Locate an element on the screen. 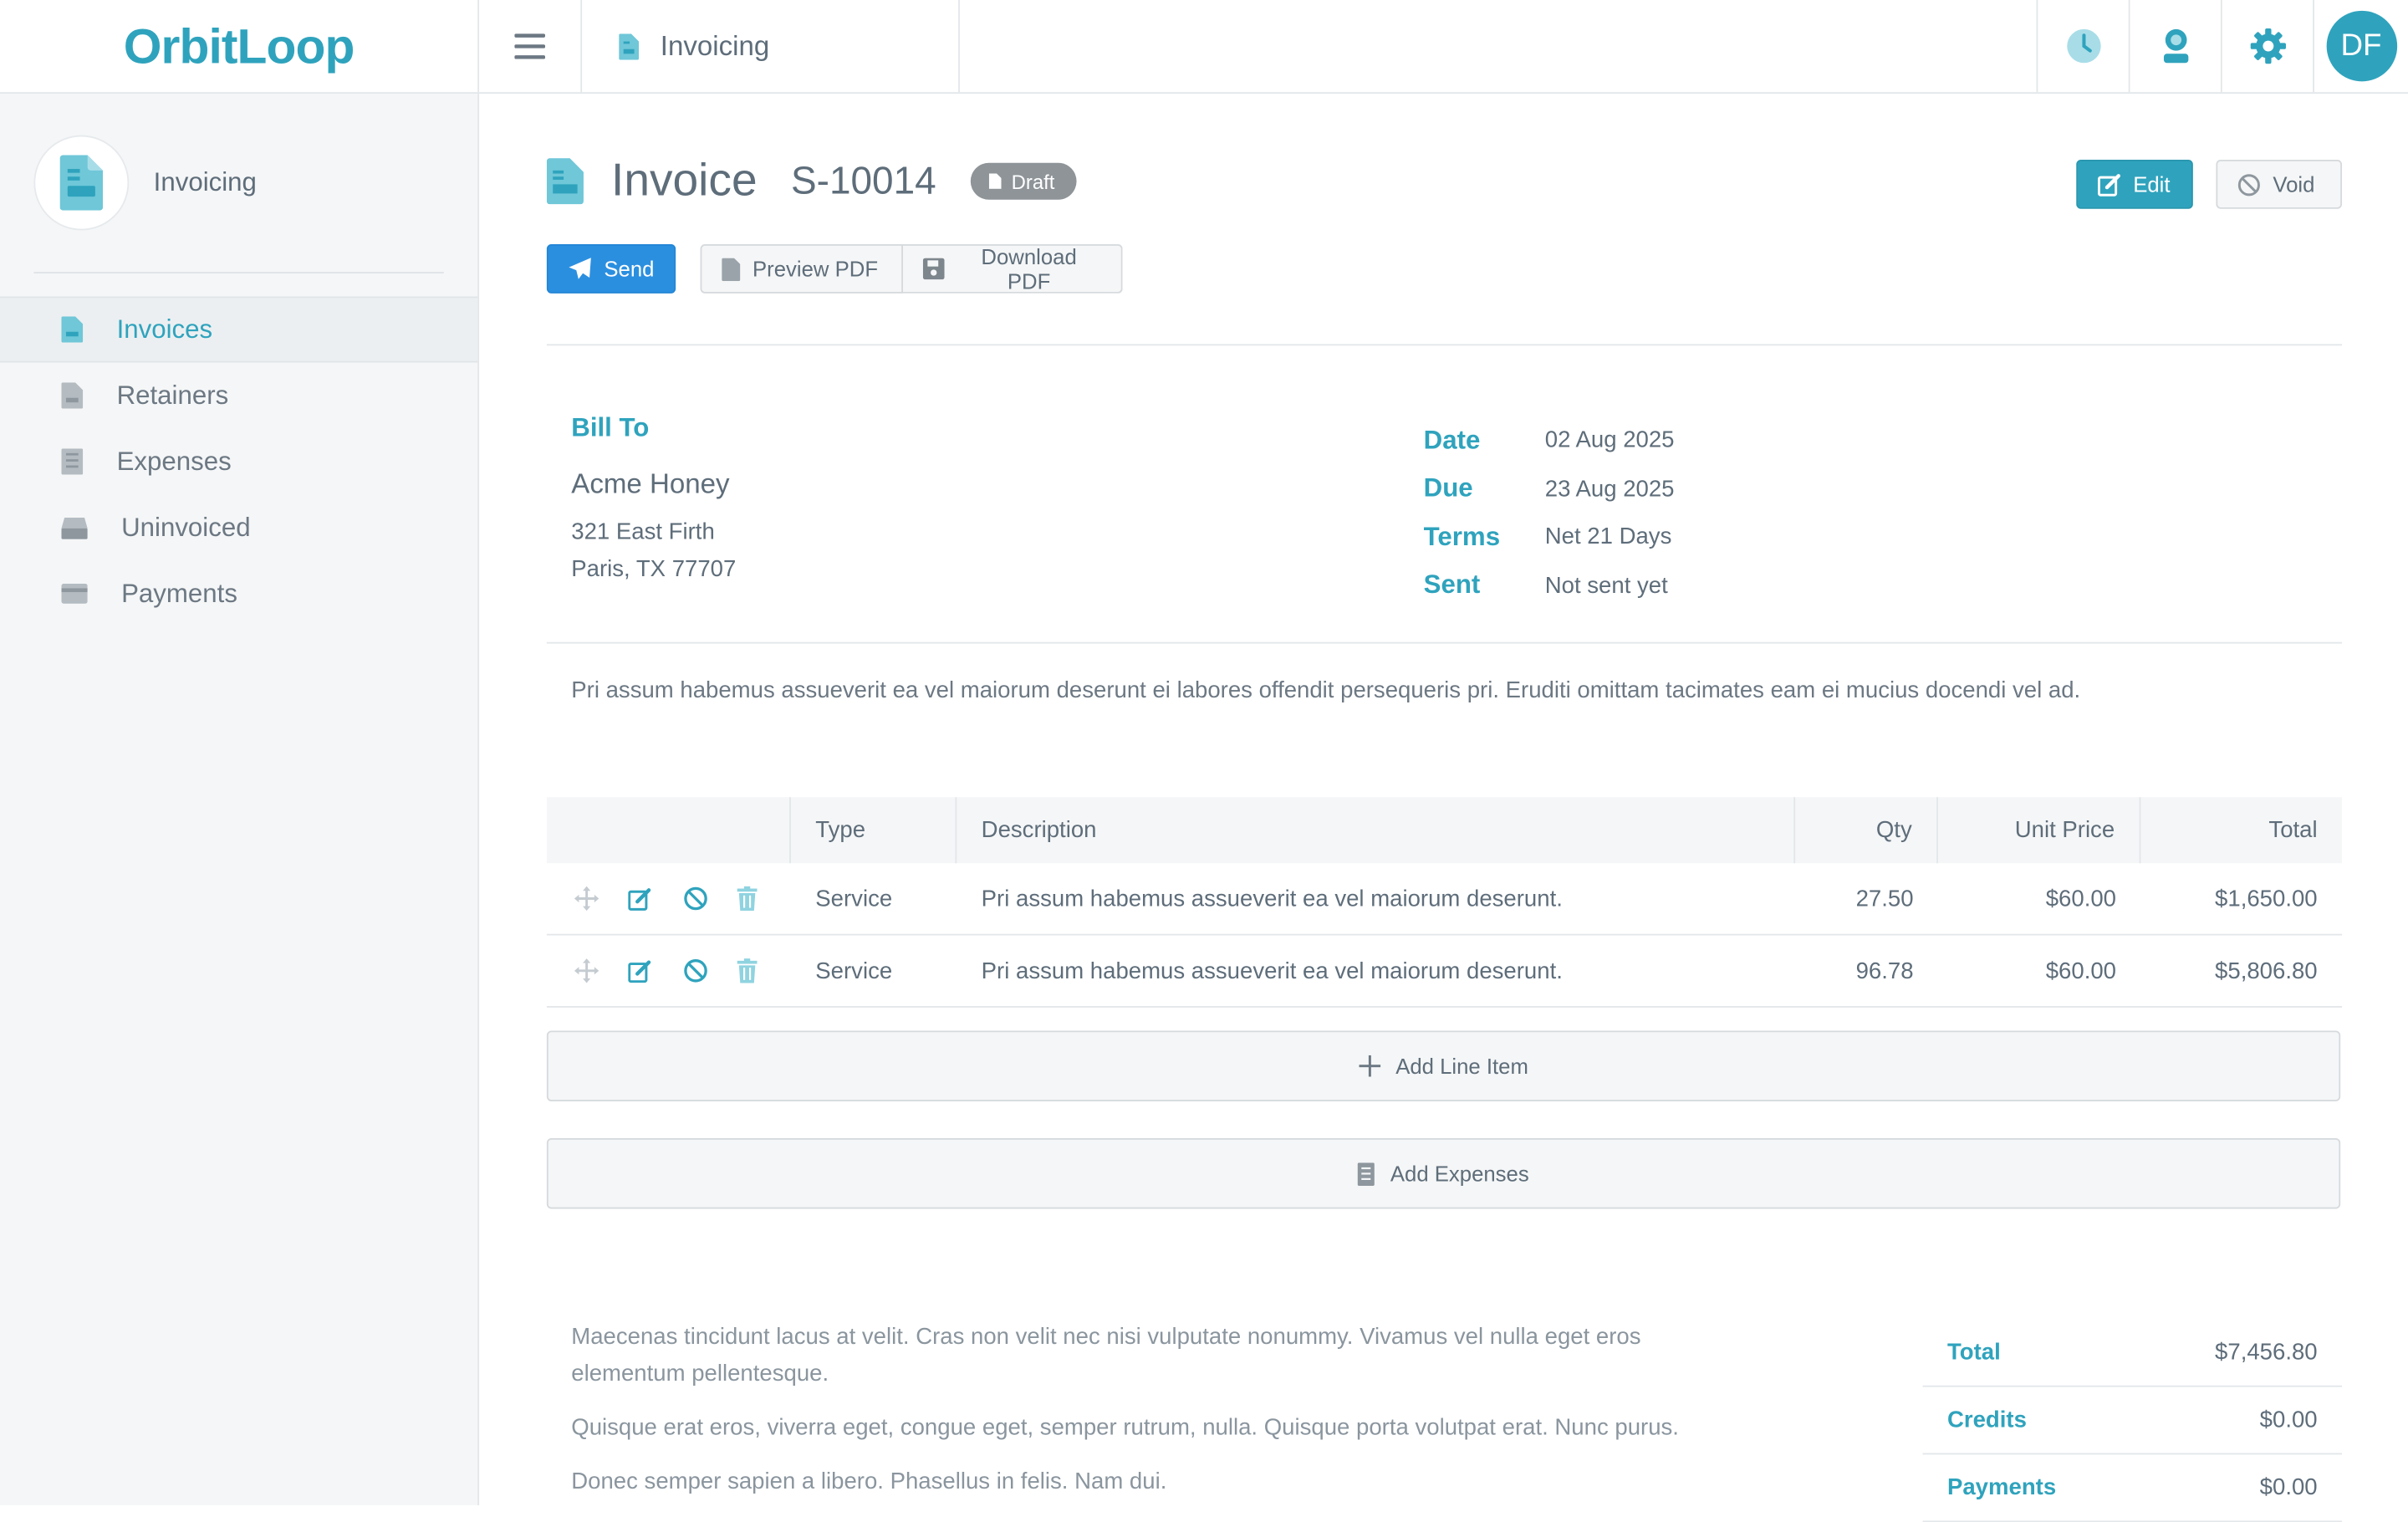  sidebar-item-payments: Payments is located at coordinates (238, 593).